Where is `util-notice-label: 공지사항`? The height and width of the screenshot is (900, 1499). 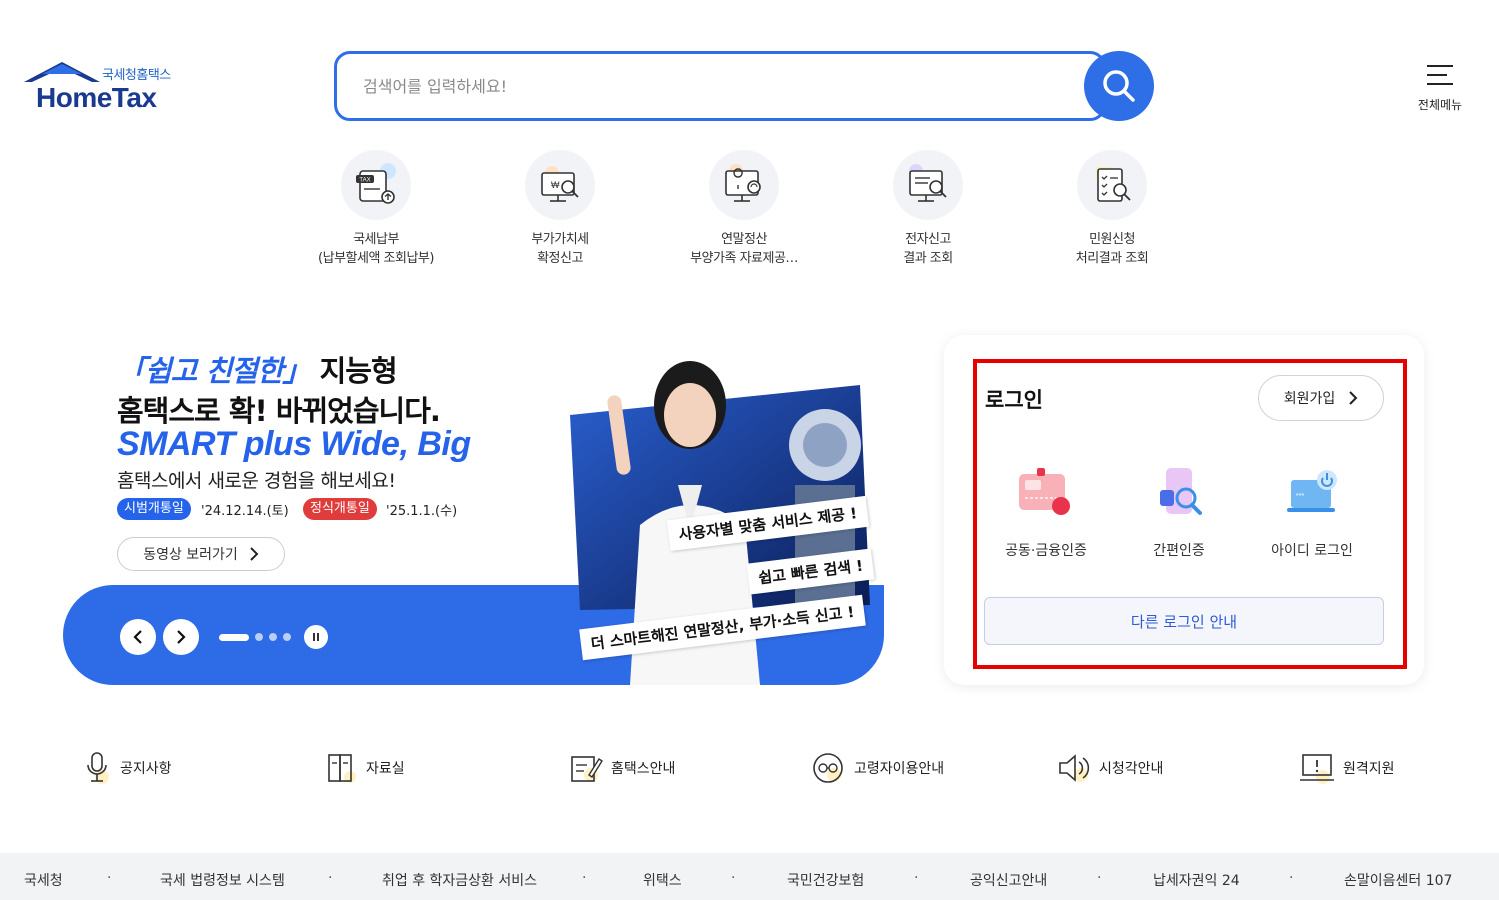 util-notice-label: 공지사항 is located at coordinates (146, 769).